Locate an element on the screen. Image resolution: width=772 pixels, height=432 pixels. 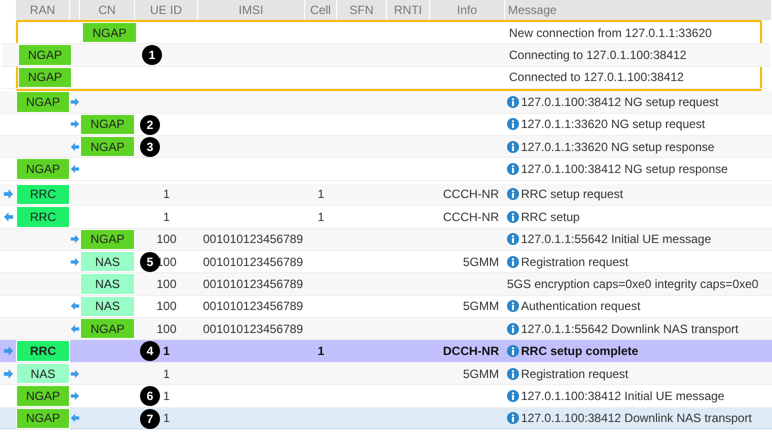
log-row: NGAP 127.0.1.100:38412 NG setup response is located at coordinates (386, 169).